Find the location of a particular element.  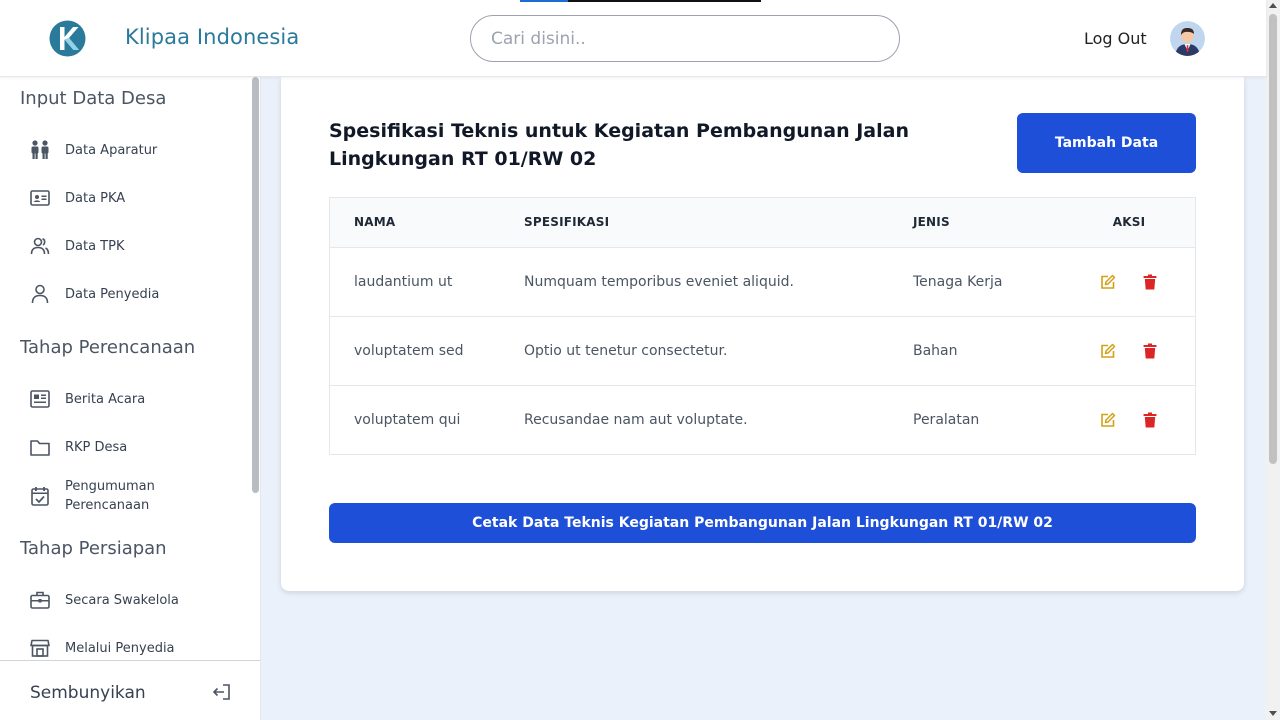

user-icon is located at coordinates (40, 294).